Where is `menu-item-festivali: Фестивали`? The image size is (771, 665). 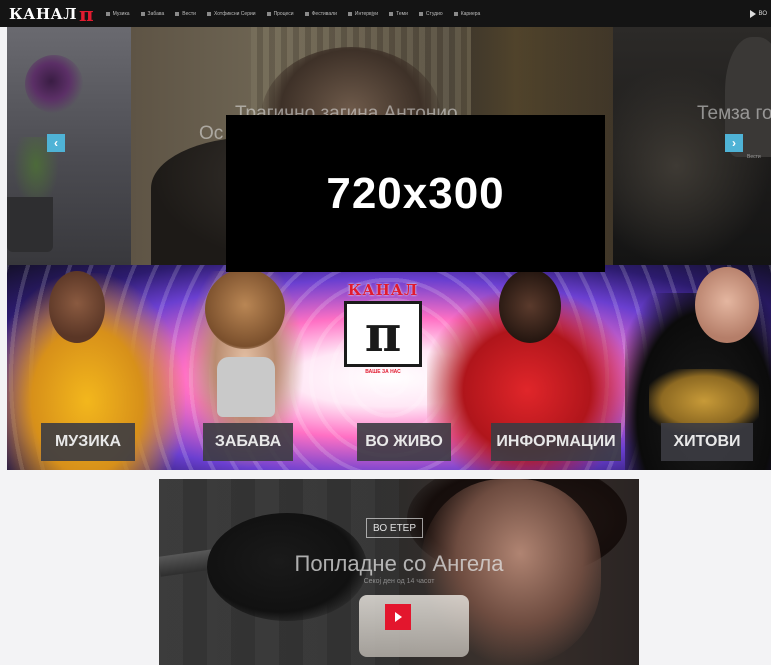 menu-item-festivali: Фестивали is located at coordinates (320, 13).